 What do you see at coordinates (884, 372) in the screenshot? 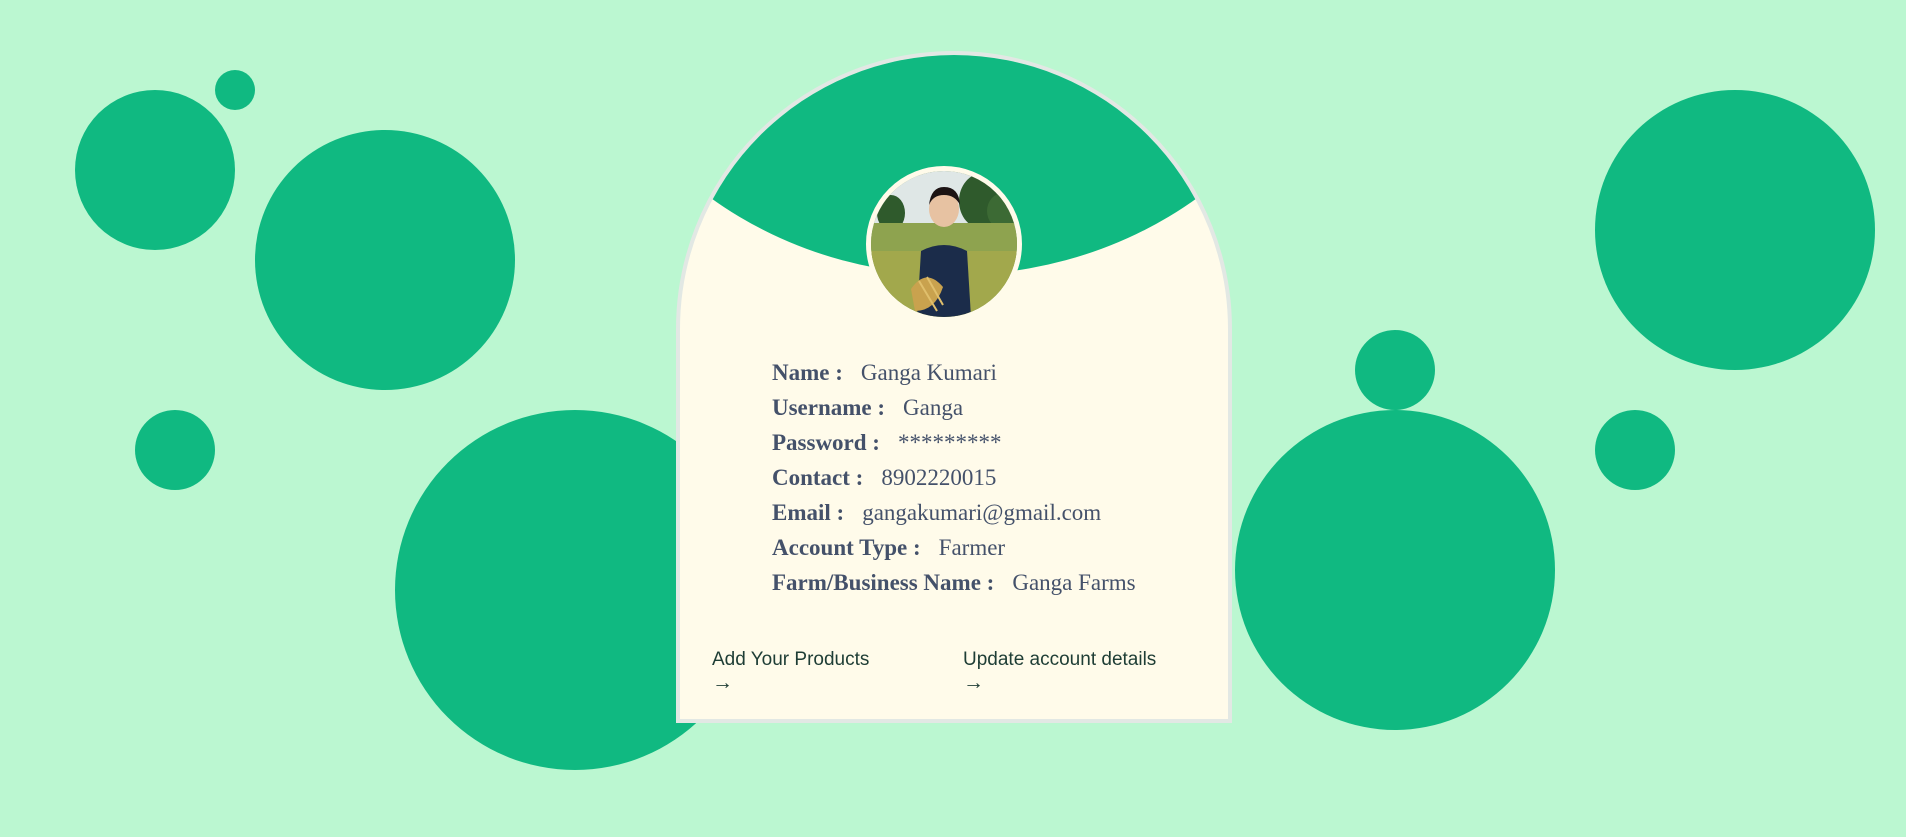
I see `detail-name: Name : Ganga Kumari` at bounding box center [884, 372].